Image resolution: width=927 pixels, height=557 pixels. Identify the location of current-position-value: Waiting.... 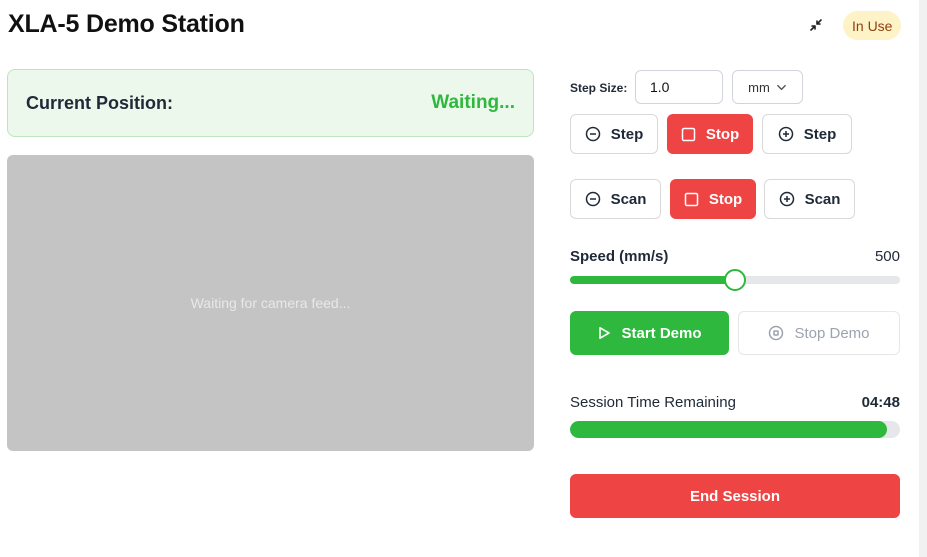
(473, 102).